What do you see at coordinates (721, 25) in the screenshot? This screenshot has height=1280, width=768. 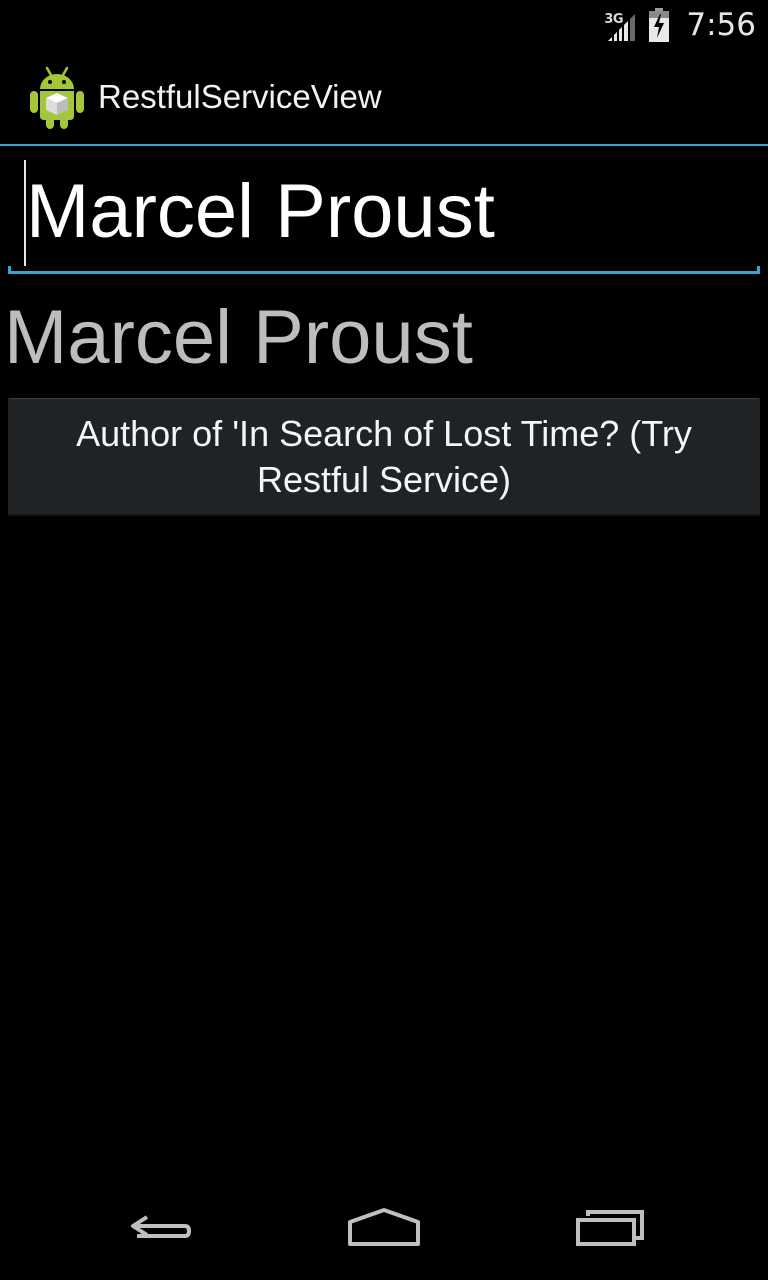 I see `status-clock: 7:56` at bounding box center [721, 25].